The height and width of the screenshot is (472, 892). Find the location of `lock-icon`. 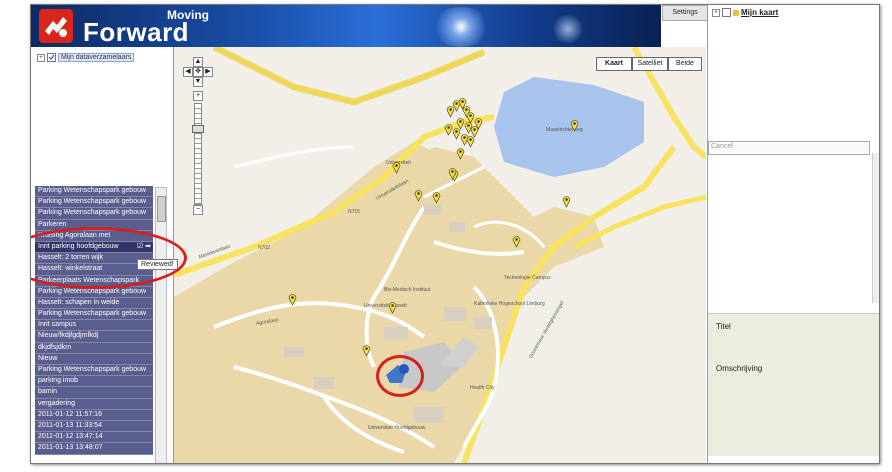

lock-icon is located at coordinates (736, 12).